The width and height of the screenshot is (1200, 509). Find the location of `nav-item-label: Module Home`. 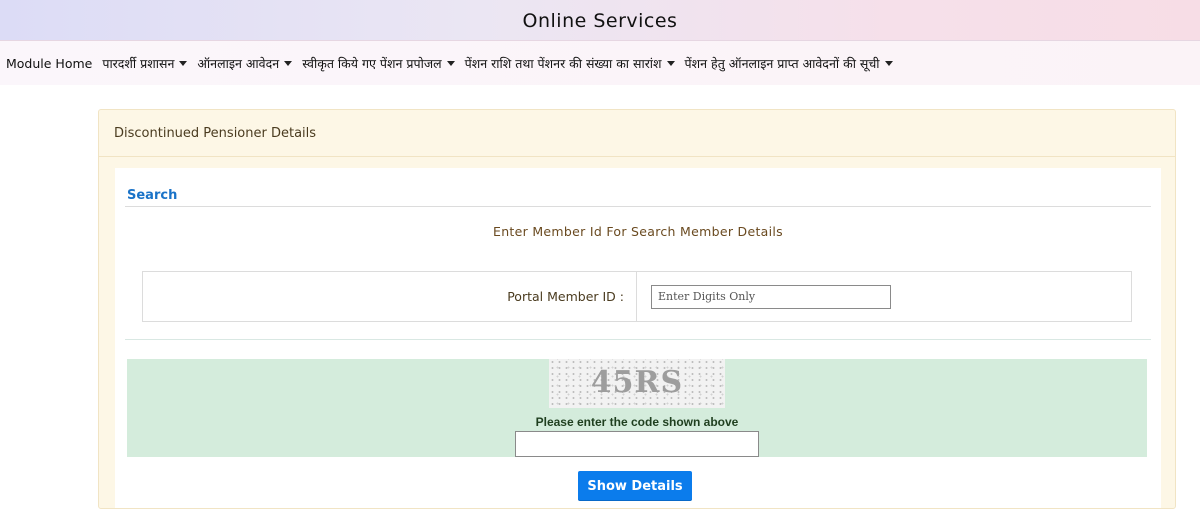

nav-item-label: Module Home is located at coordinates (49, 63).